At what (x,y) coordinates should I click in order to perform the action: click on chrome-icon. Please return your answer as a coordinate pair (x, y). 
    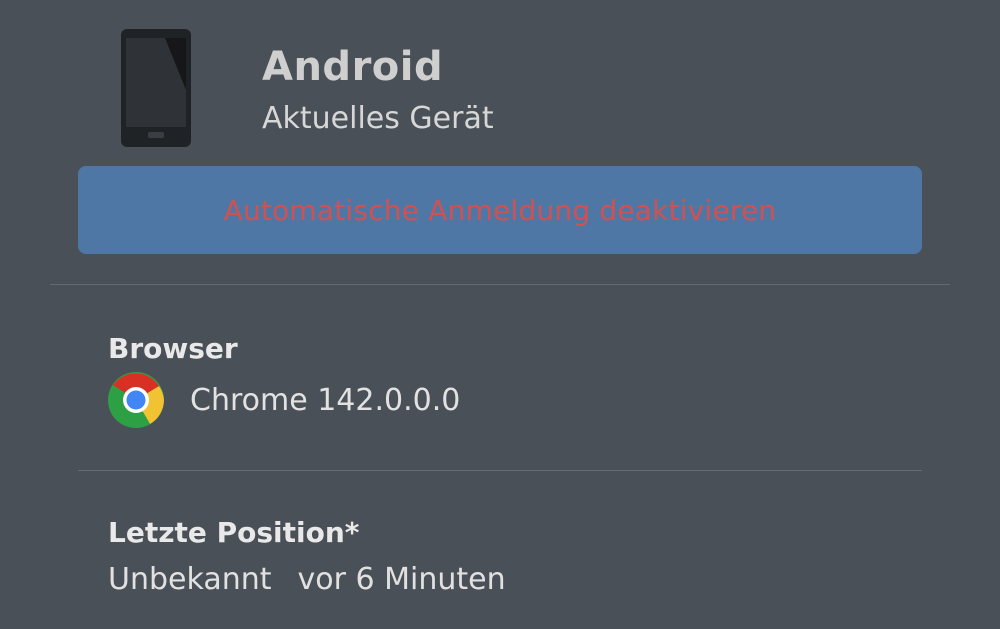
    Looking at the image, I should click on (136, 400).